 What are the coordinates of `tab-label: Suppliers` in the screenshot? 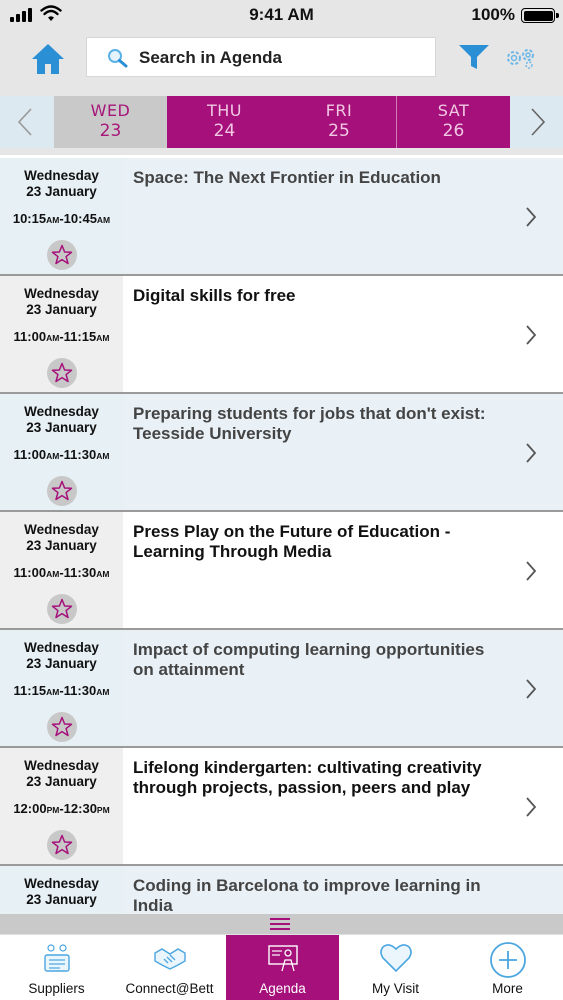 It's located at (56, 988).